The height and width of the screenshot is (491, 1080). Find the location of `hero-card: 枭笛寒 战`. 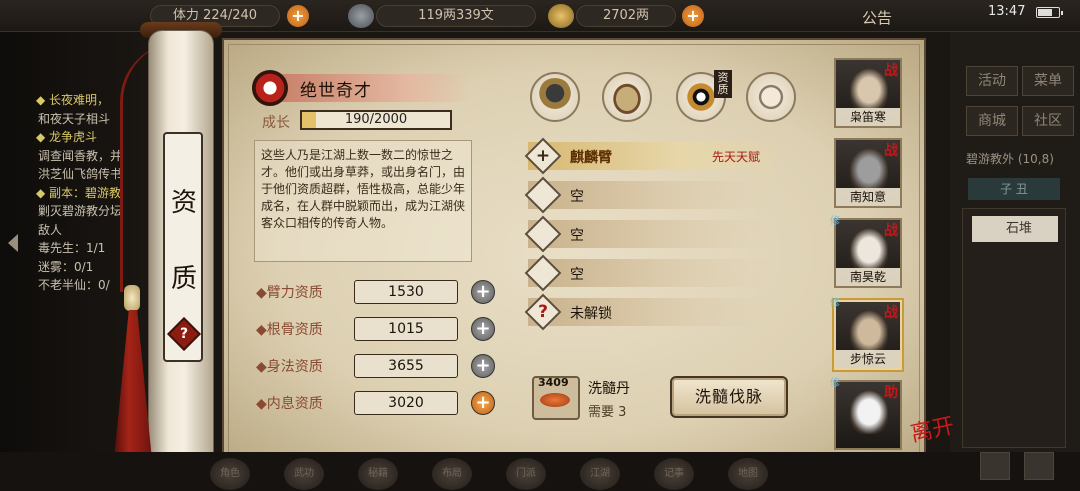

hero-card: 枭笛寒 战 is located at coordinates (868, 93).